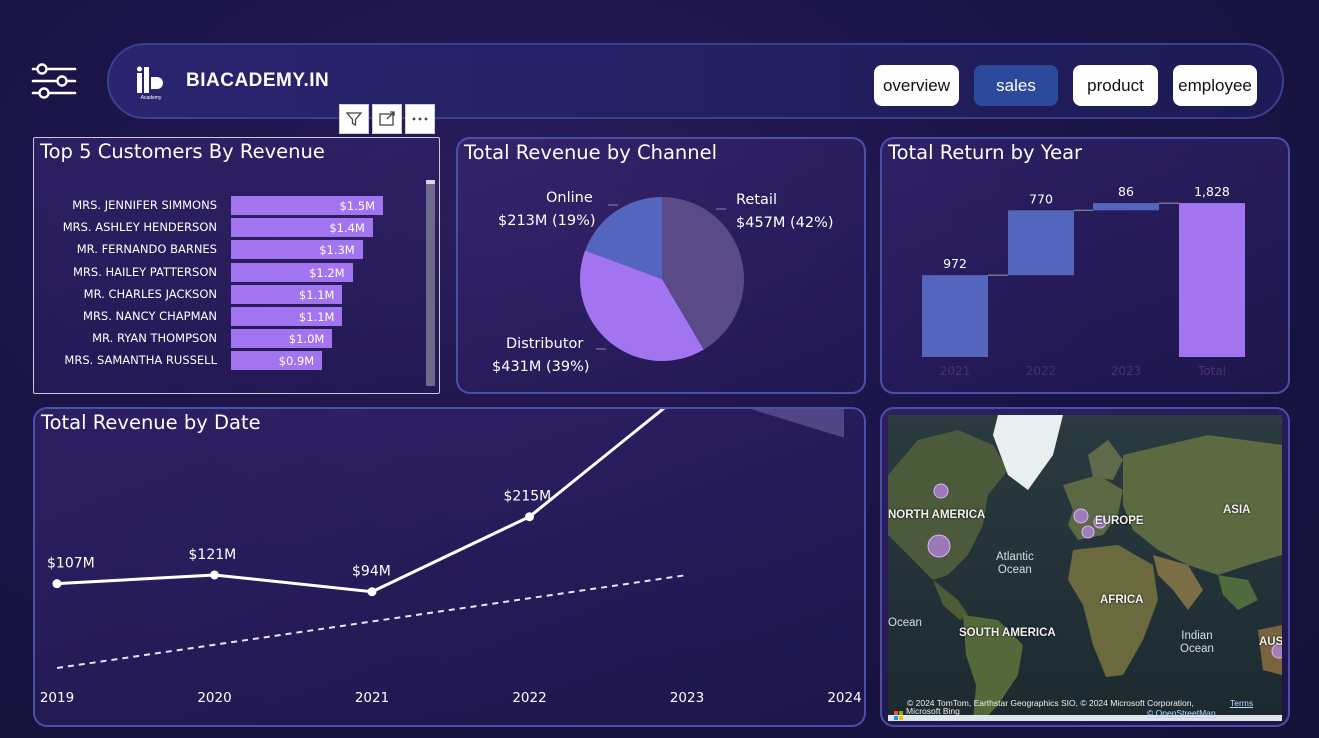 Image resolution: width=1319 pixels, height=738 pixels. Describe the element at coordinates (430, 182) in the screenshot. I see `scrollbar-thumb` at that location.